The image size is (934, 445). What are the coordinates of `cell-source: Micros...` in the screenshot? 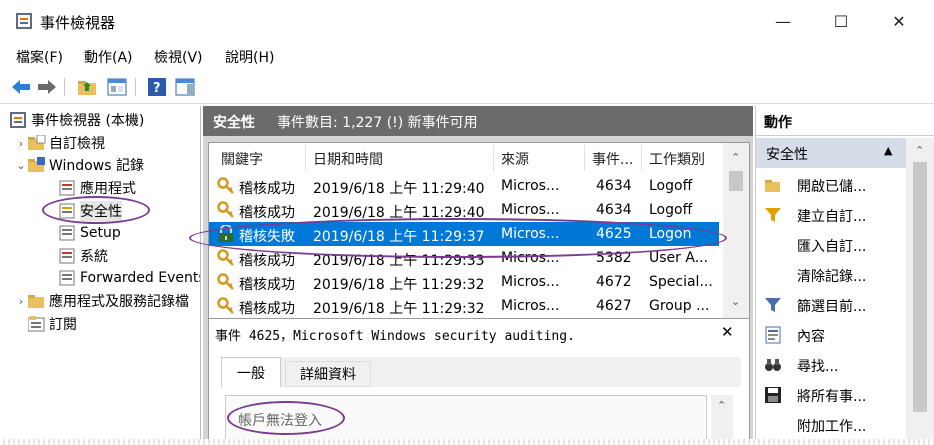 It's located at (530, 210).